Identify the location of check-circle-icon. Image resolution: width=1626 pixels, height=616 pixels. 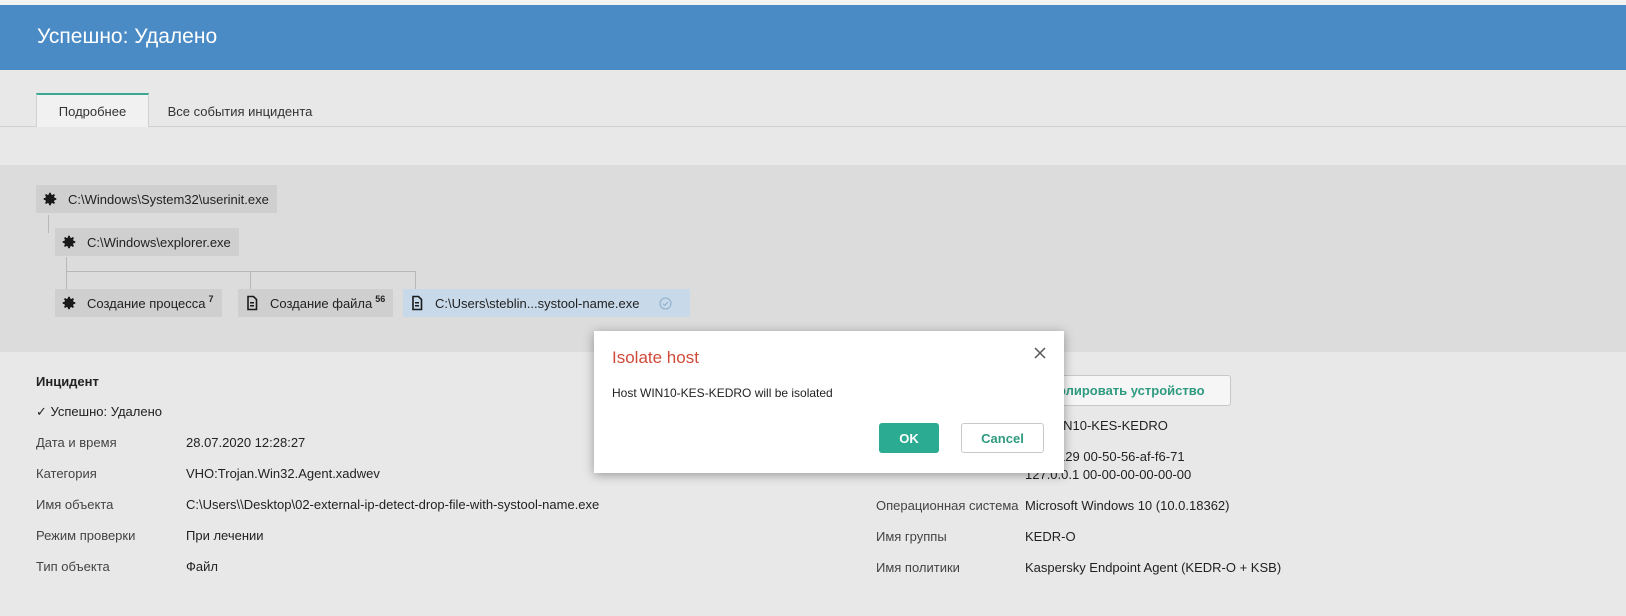
(665, 303).